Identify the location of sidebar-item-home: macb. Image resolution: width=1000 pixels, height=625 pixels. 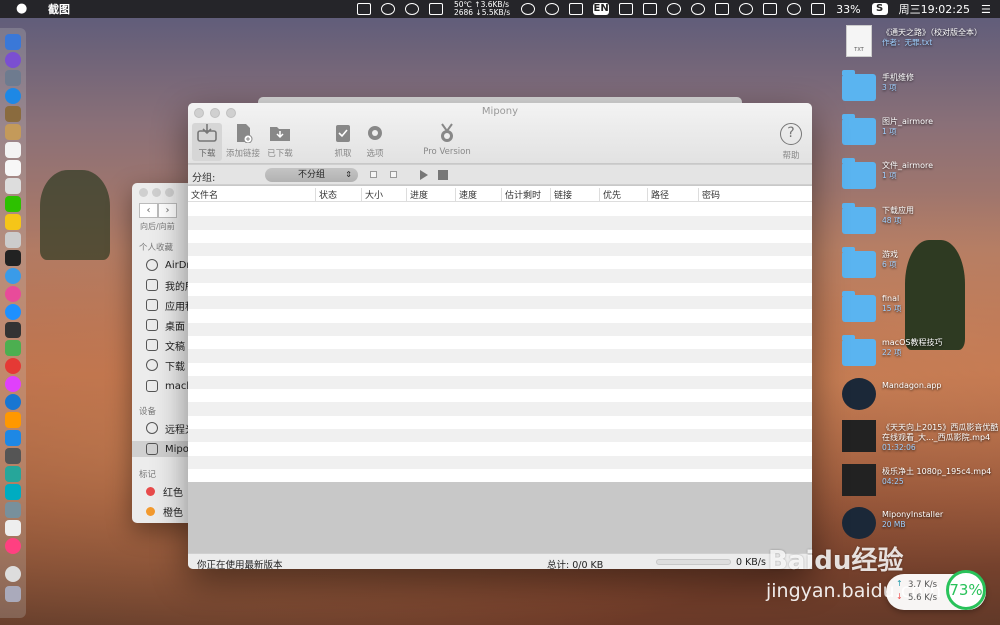
(169, 386).